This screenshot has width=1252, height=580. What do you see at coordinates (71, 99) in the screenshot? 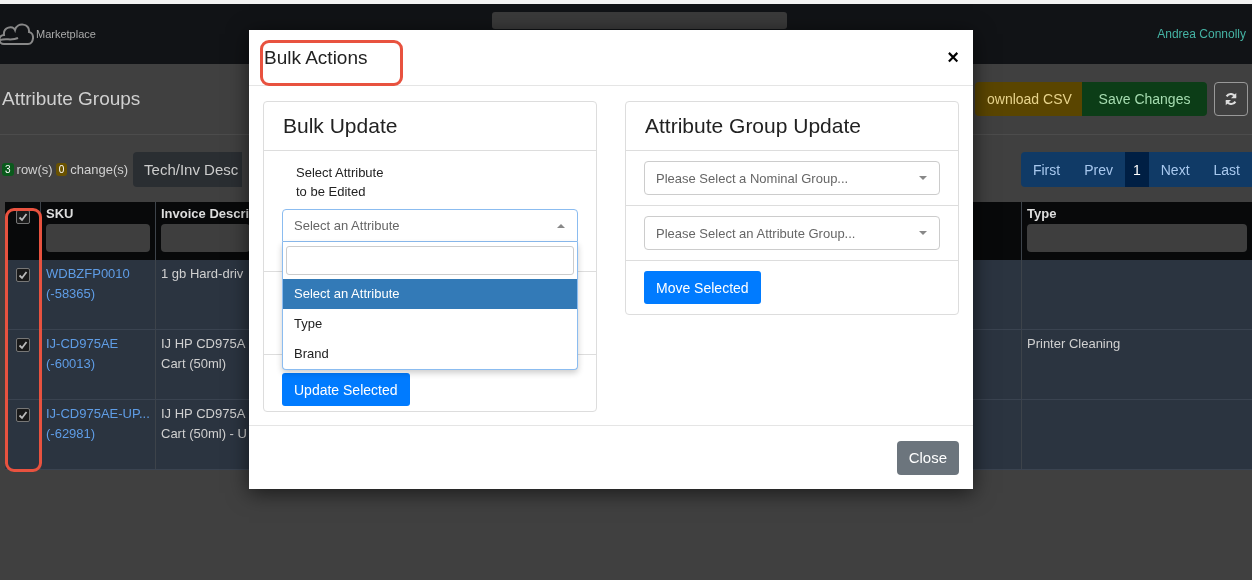
I see `page-title: Attribute Groups` at bounding box center [71, 99].